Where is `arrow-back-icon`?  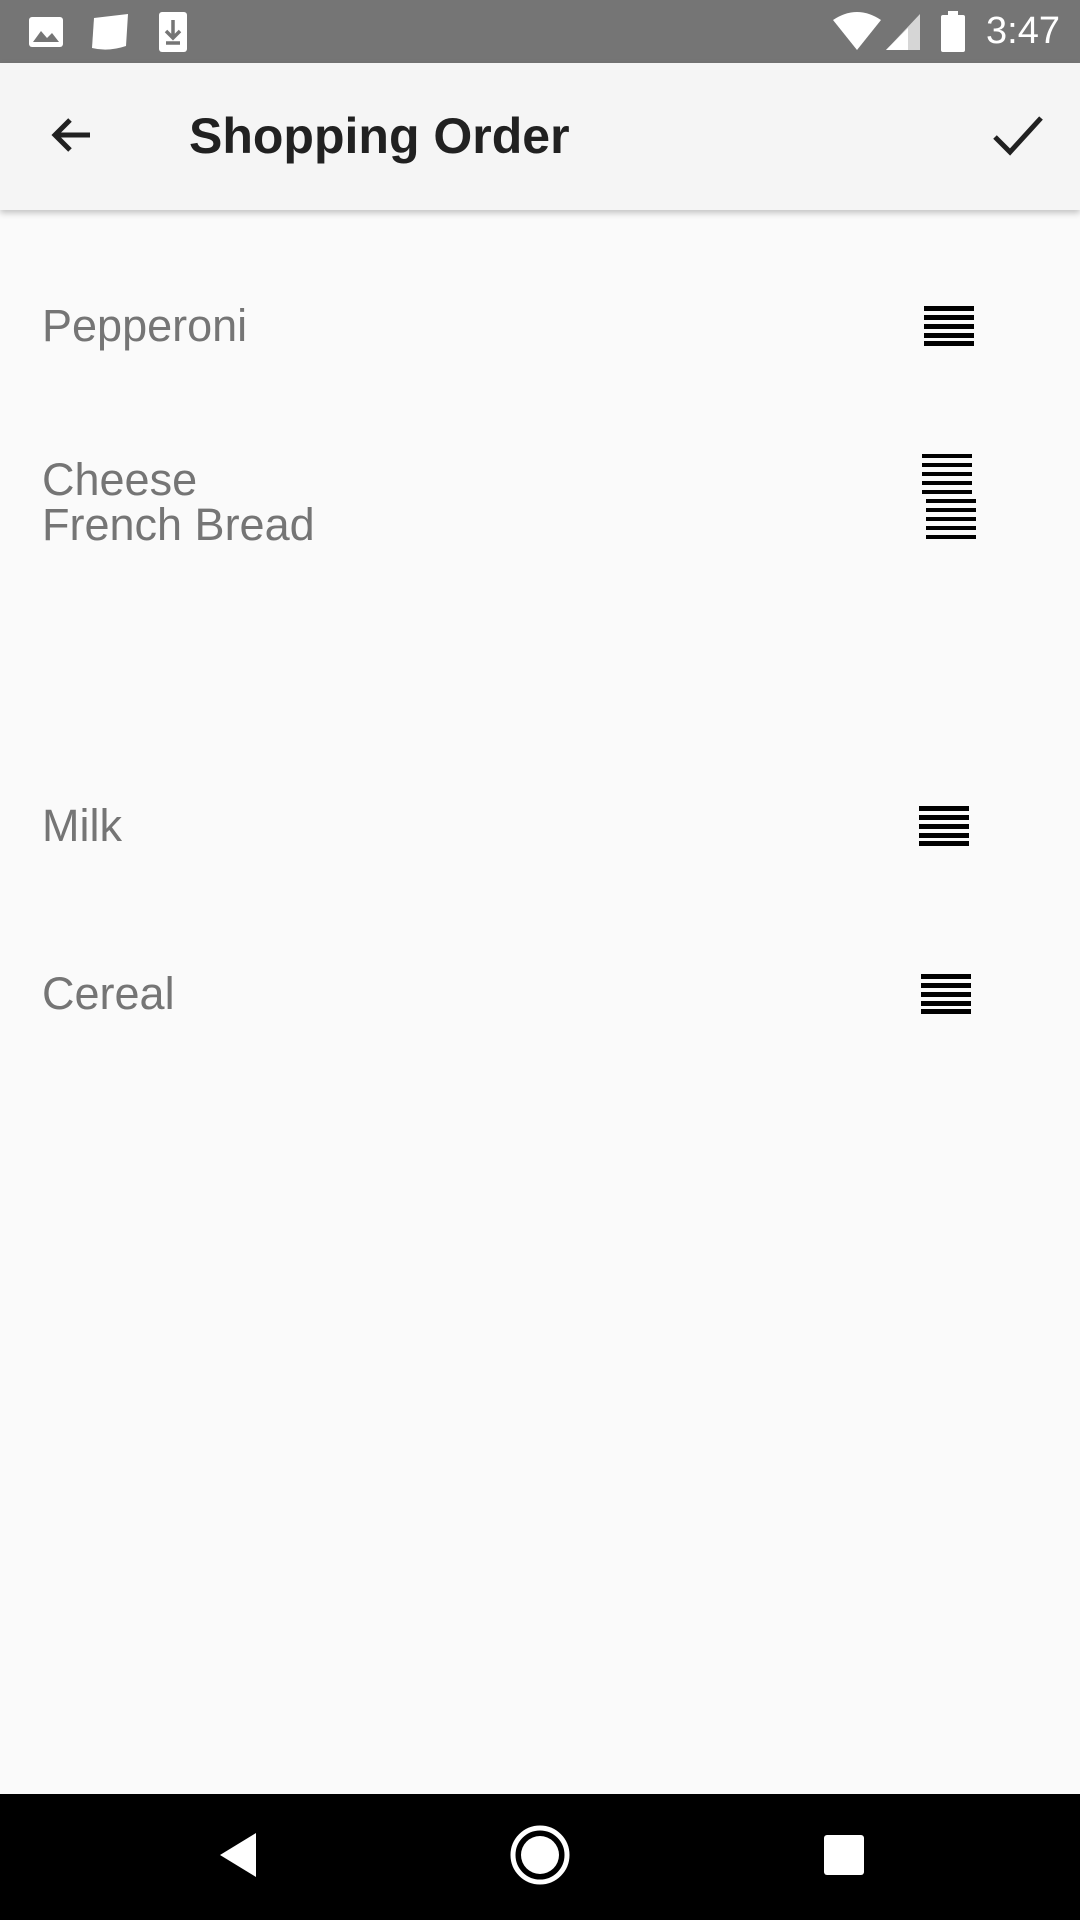 arrow-back-icon is located at coordinates (72, 137).